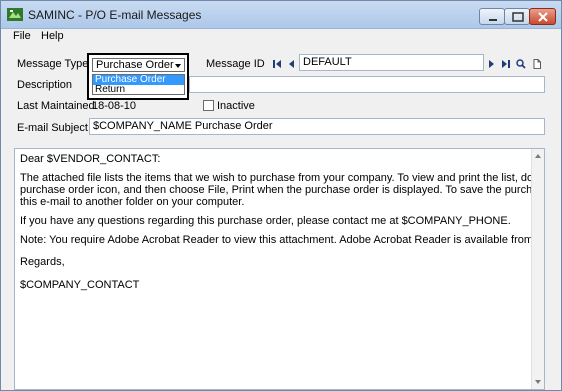  Describe the element at coordinates (537, 64) in the screenshot. I see `new-document-icon` at that location.